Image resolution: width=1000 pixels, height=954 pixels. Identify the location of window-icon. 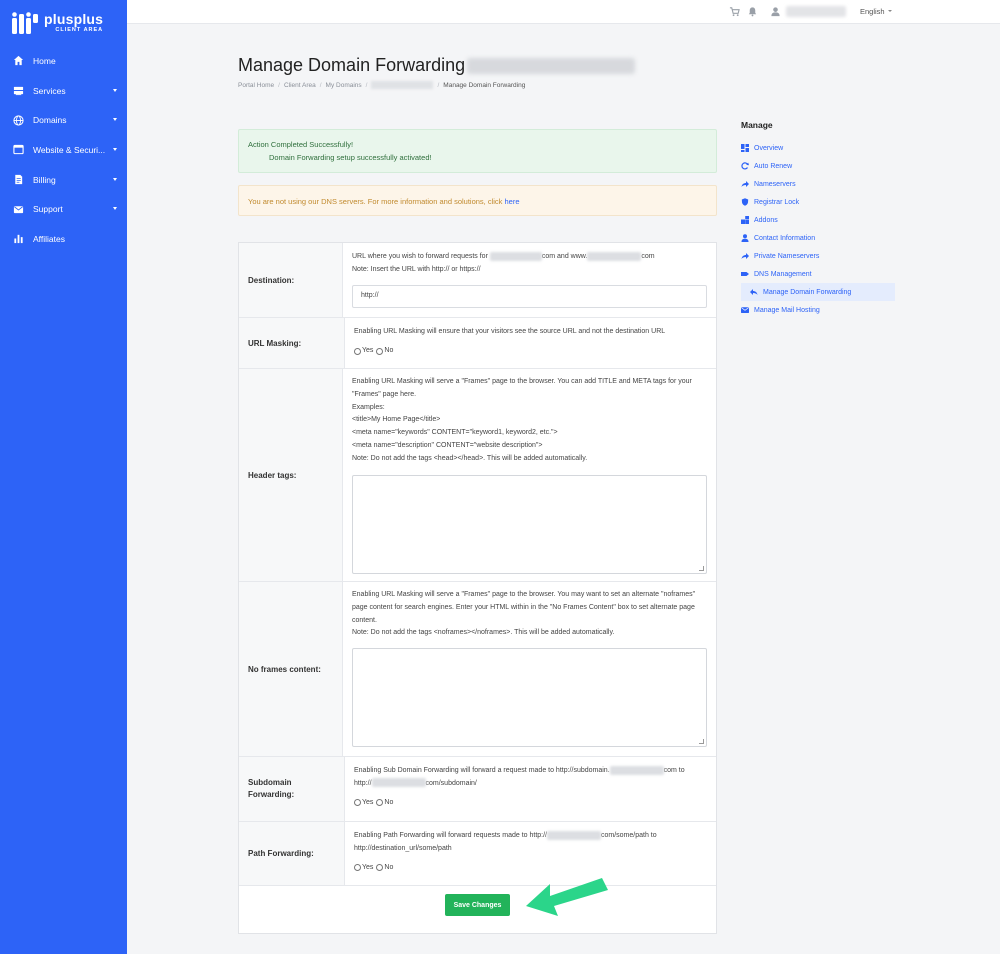
(18, 149).